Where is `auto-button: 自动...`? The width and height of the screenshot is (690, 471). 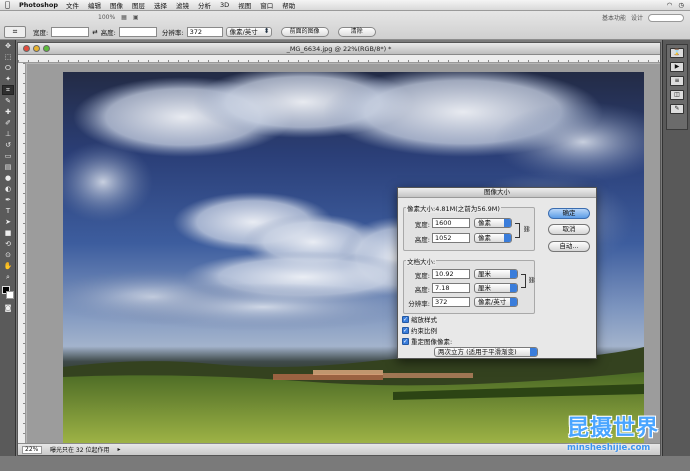
auto-button: 自动... is located at coordinates (569, 246).